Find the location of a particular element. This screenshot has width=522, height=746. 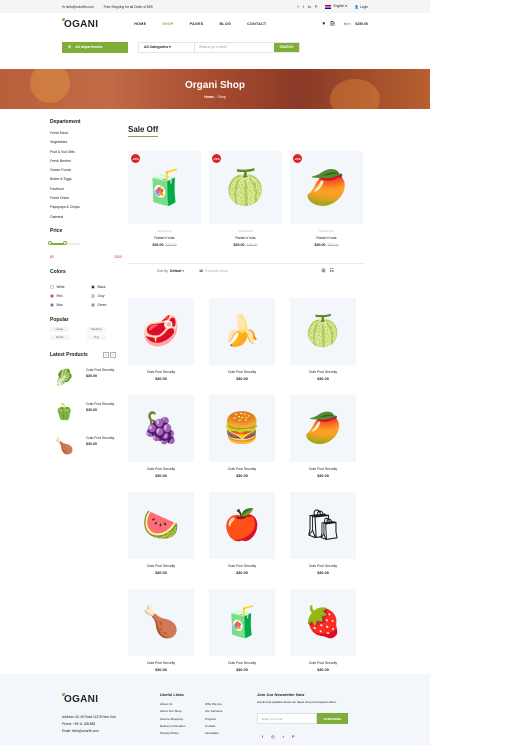

list-view-icon: ☷ is located at coordinates (332, 271).